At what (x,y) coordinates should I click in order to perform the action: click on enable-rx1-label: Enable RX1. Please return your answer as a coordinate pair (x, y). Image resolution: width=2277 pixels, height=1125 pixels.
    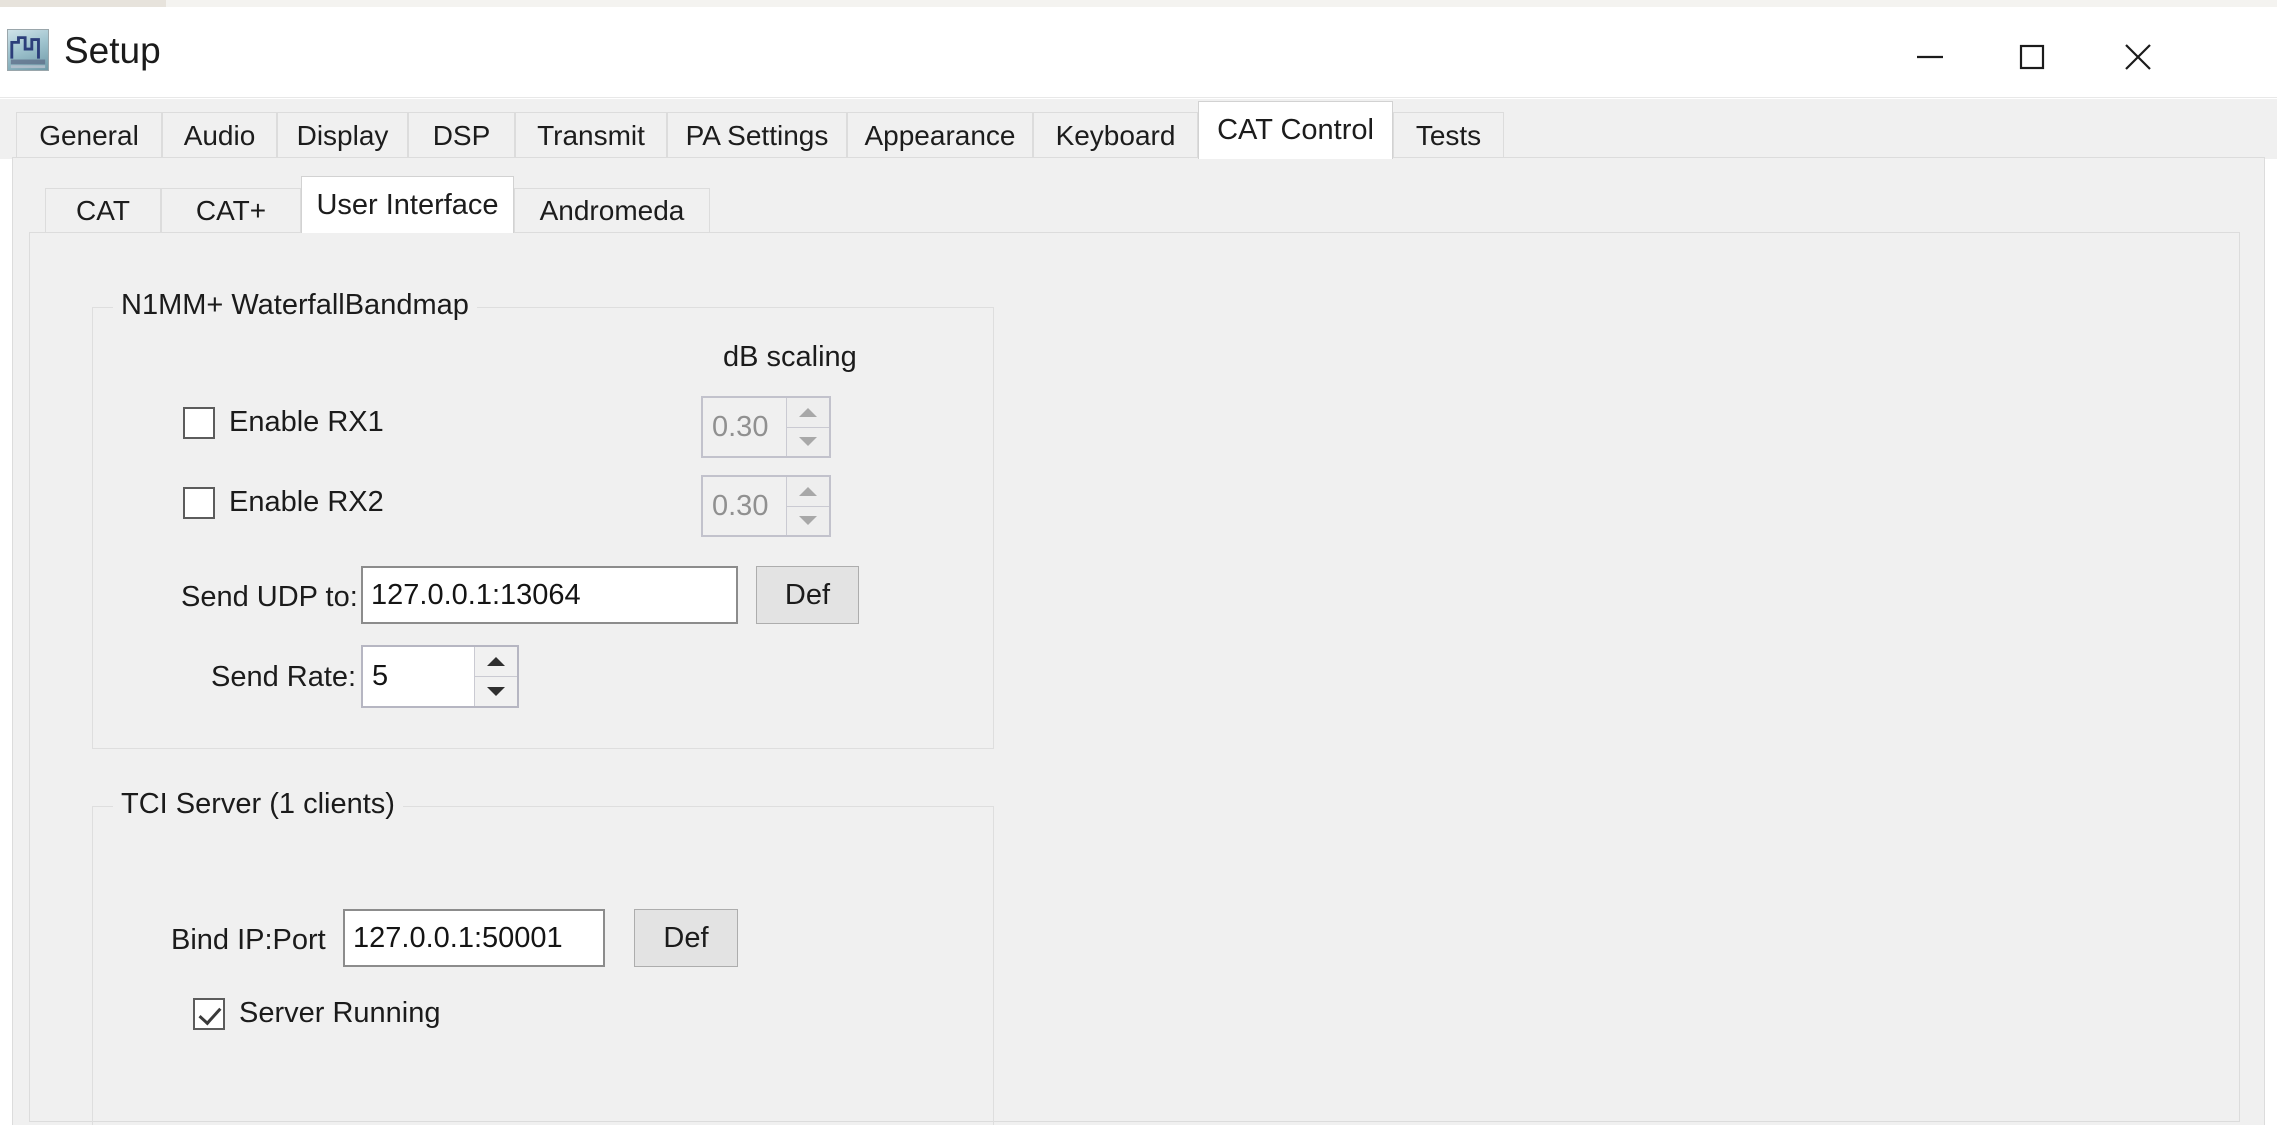
    Looking at the image, I should click on (306, 422).